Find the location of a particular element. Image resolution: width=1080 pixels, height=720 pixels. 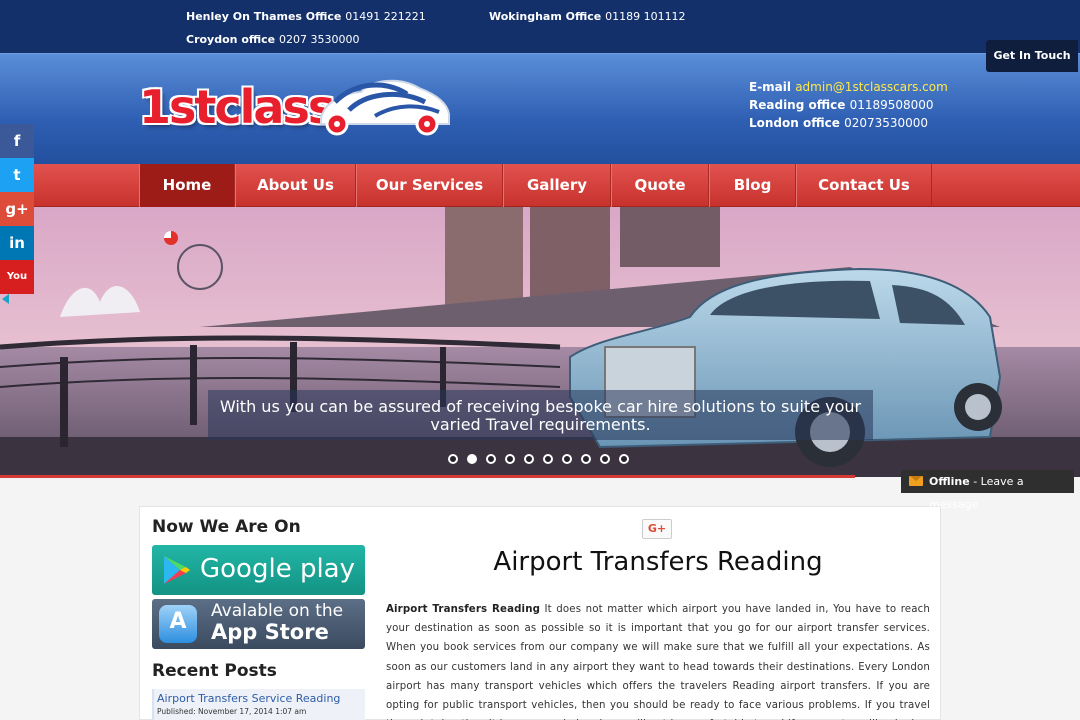

recent-post-date: Published: November 17, 2014 1:07 am is located at coordinates (232, 711).